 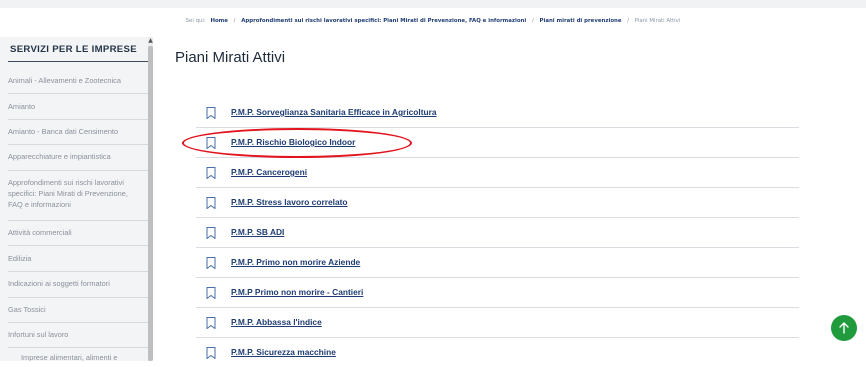 I want to click on arrow-up-icon, so click(x=844, y=328).